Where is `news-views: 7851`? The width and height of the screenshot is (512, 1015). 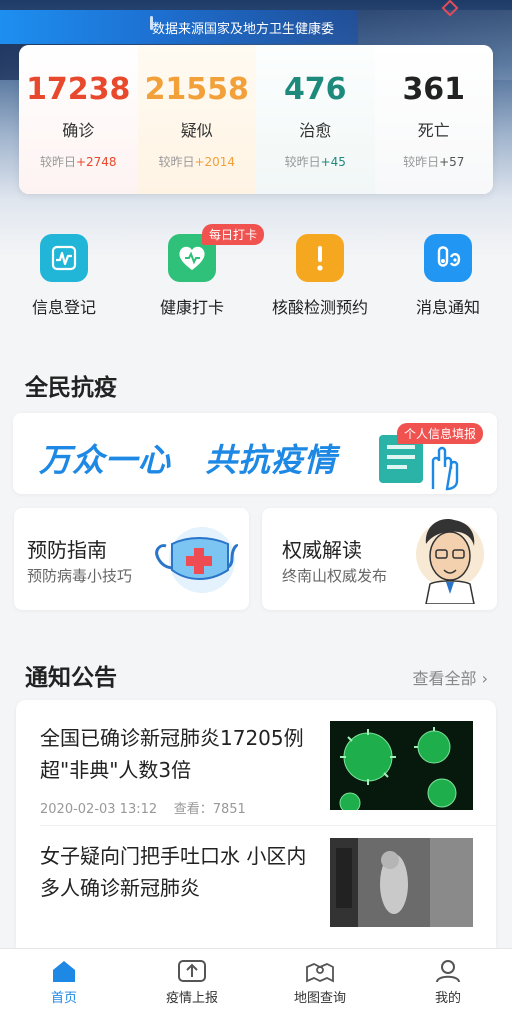 news-views: 7851 is located at coordinates (229, 809).